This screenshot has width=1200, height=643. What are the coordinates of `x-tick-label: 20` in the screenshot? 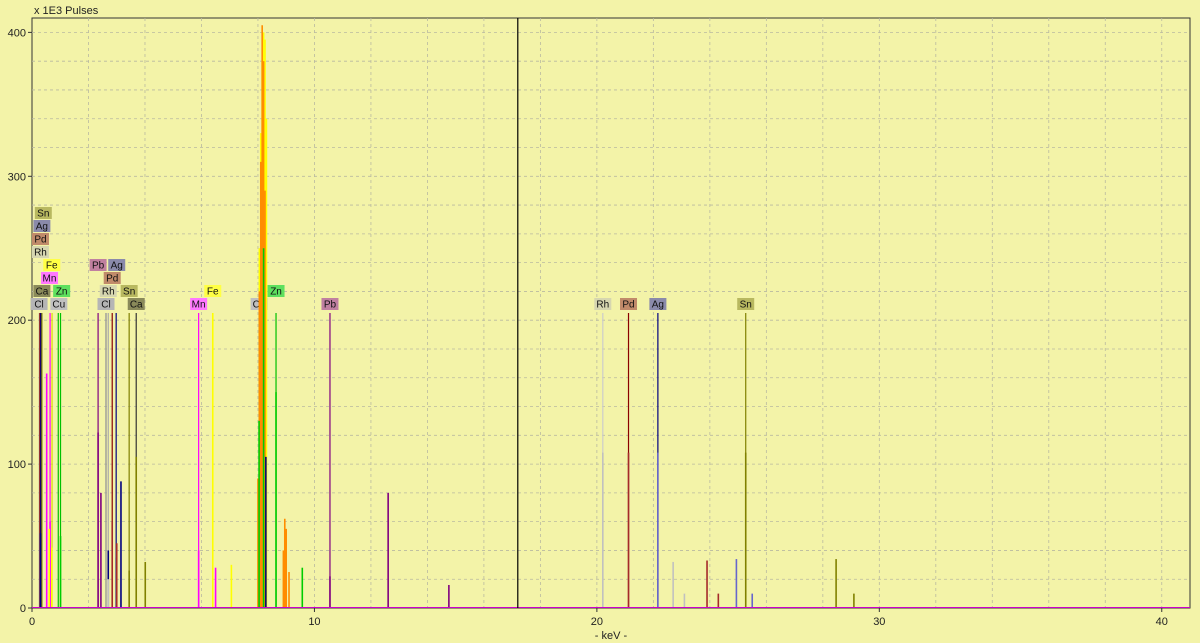 It's located at (597, 622).